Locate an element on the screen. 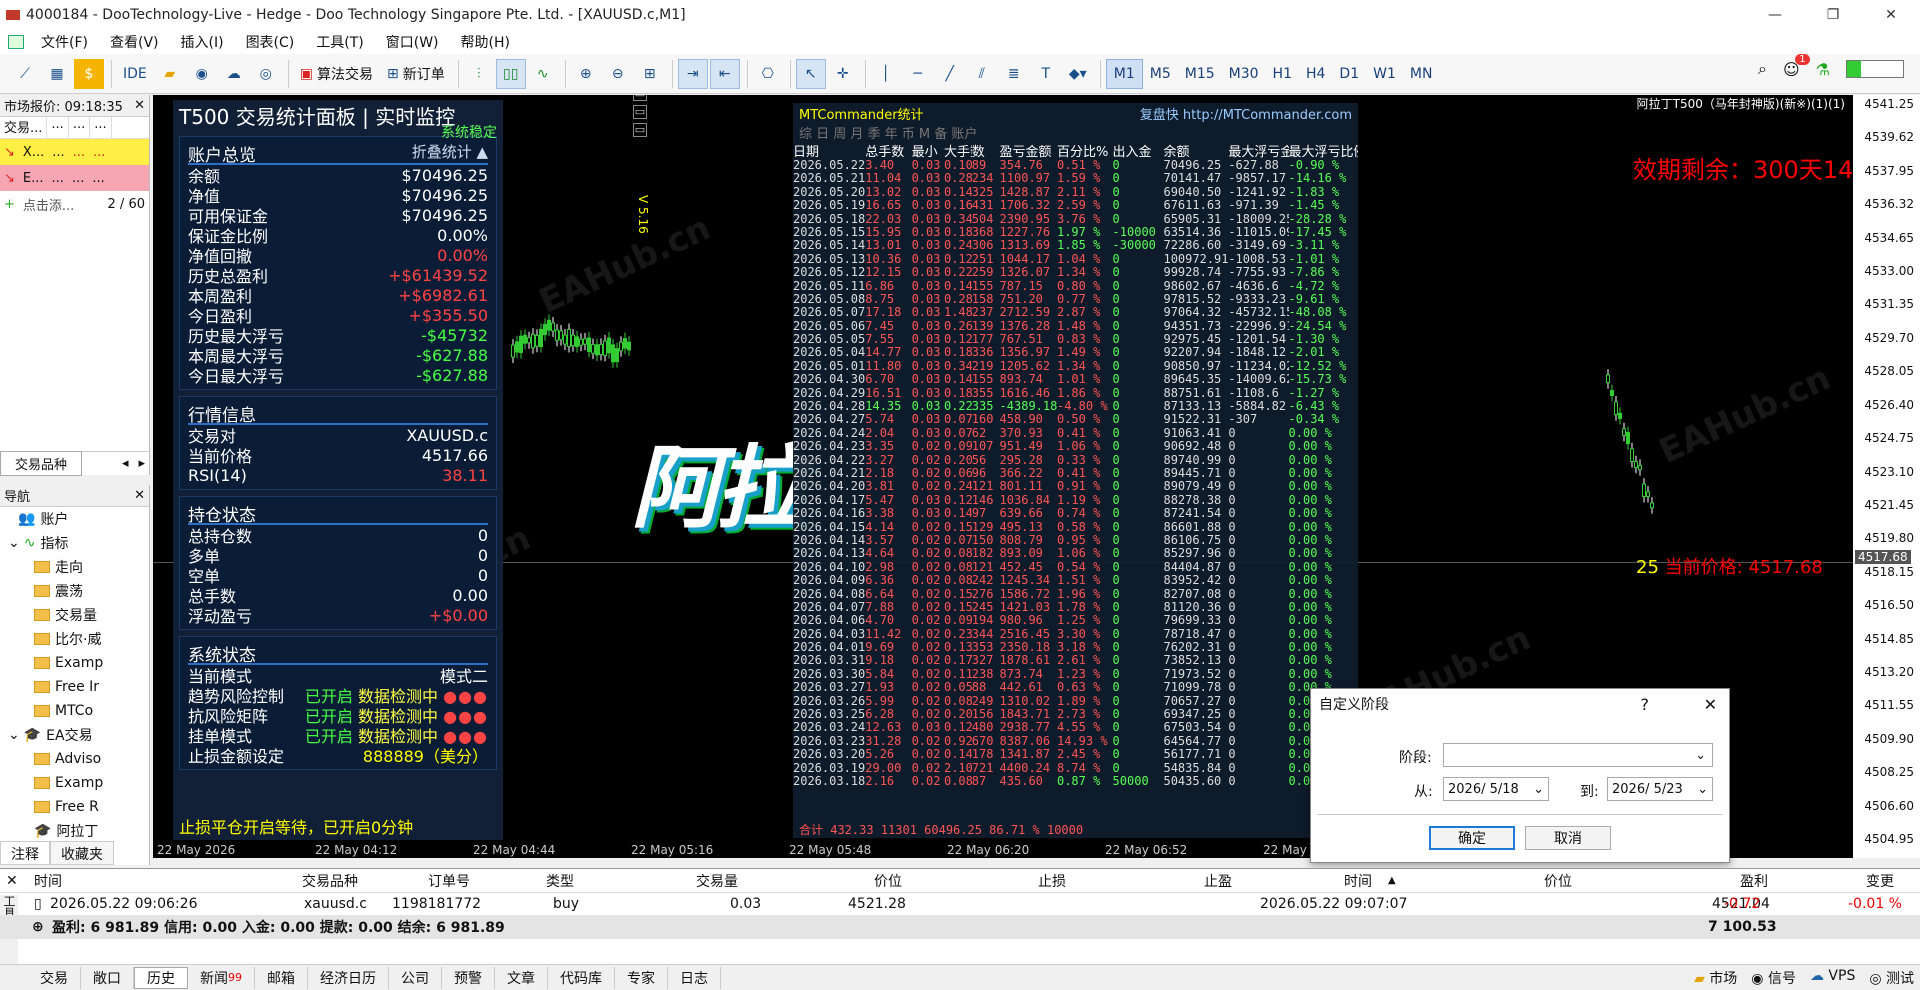 Image resolution: width=1920 pixels, height=990 pixels. to-date-picker: 2026/ 5/23 ⌄ is located at coordinates (1660, 789).